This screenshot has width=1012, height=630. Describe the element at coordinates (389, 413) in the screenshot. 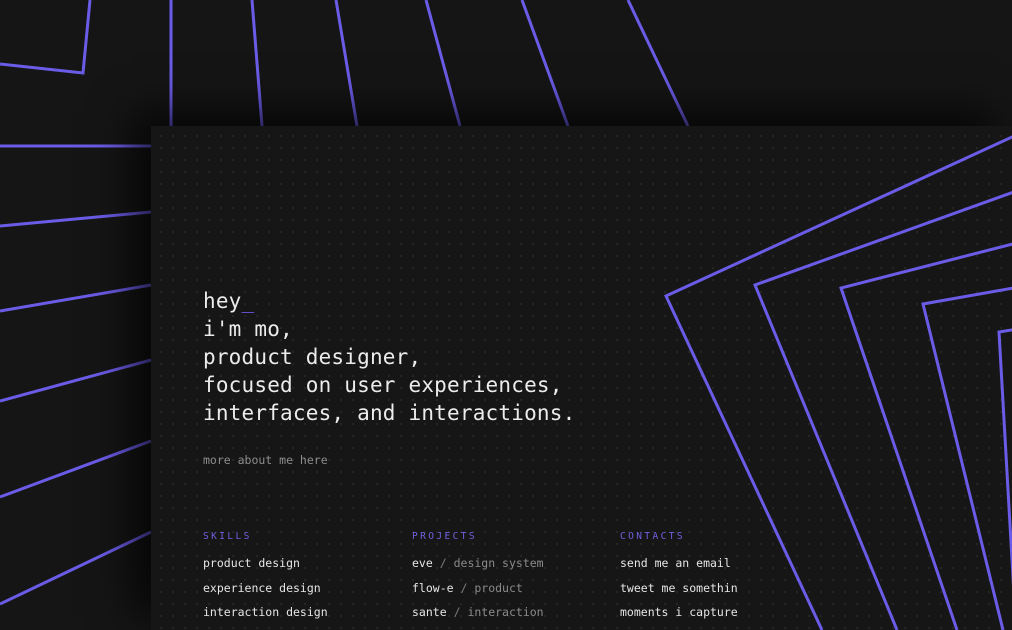

I see `intro-line-areas: interfaces, and interactions.` at that location.